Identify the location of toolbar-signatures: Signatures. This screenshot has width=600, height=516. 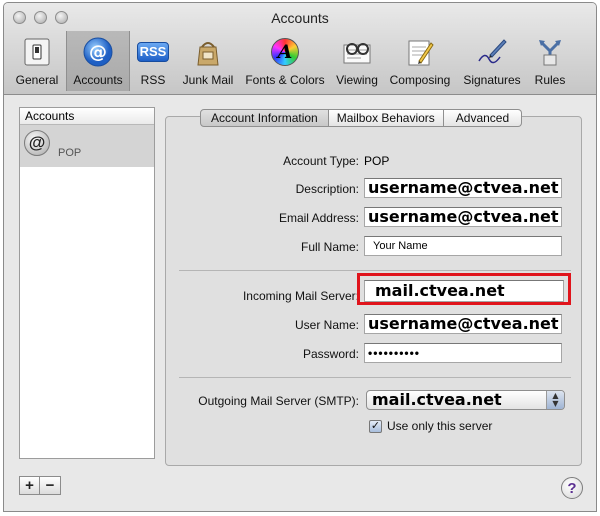
(492, 61).